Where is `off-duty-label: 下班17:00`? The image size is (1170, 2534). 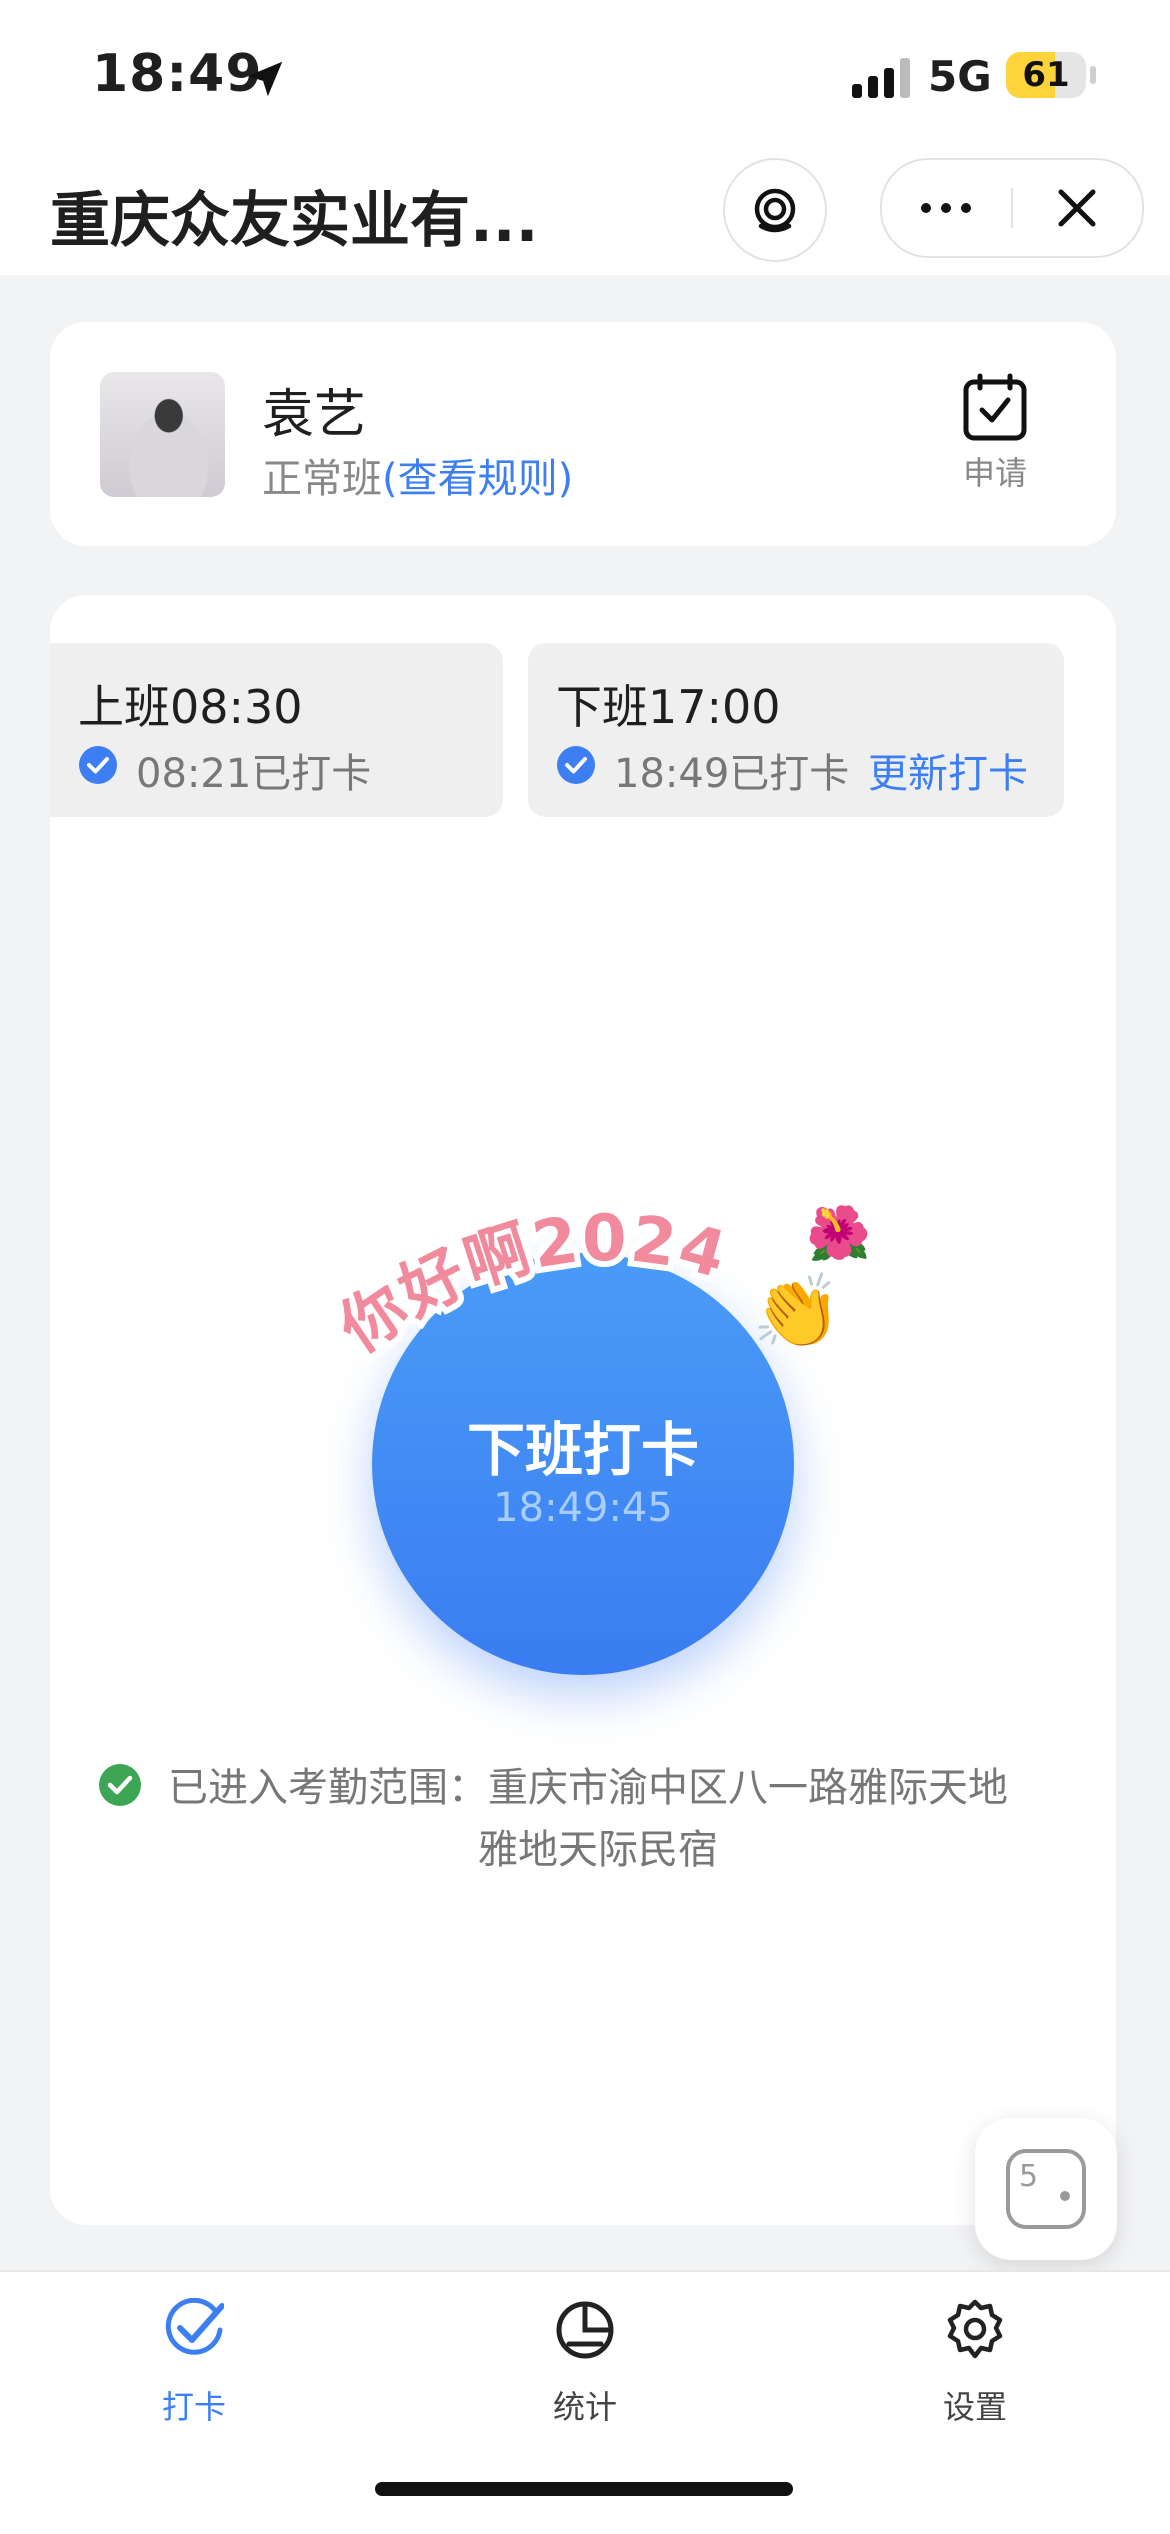 off-duty-label: 下班17:00 is located at coordinates (668, 707).